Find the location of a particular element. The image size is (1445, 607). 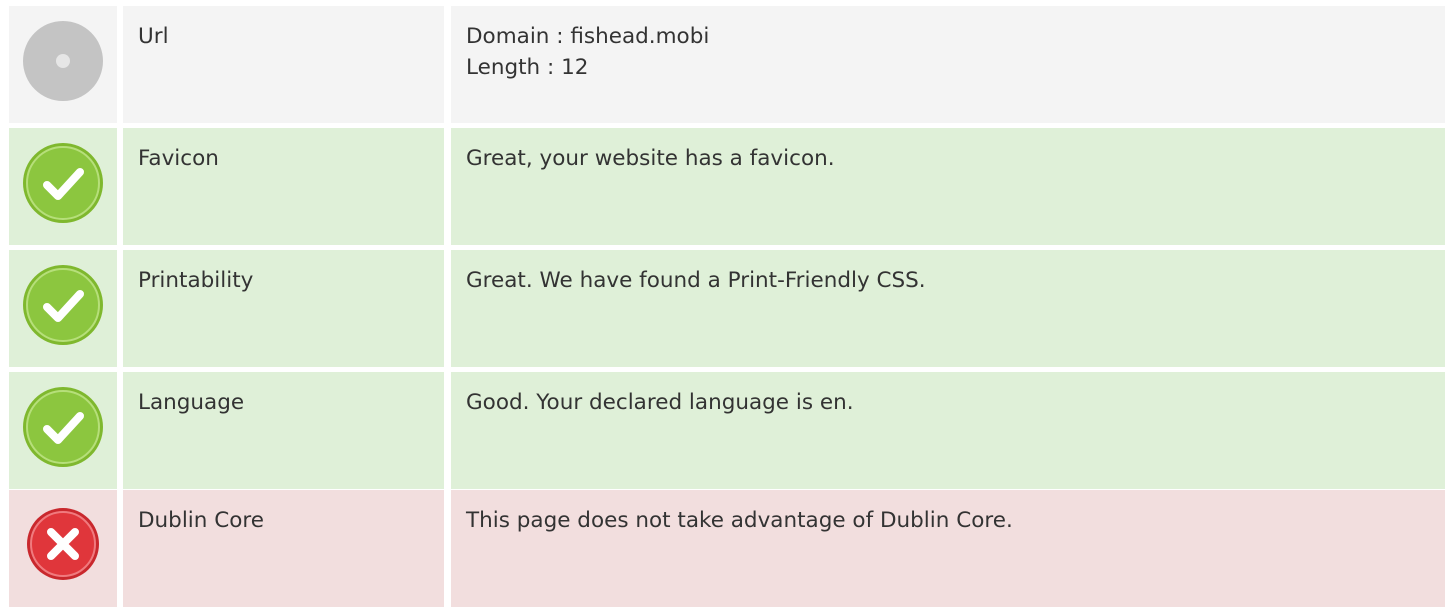

check-result-line: Domain : fishead.mobi is located at coordinates (588, 36).